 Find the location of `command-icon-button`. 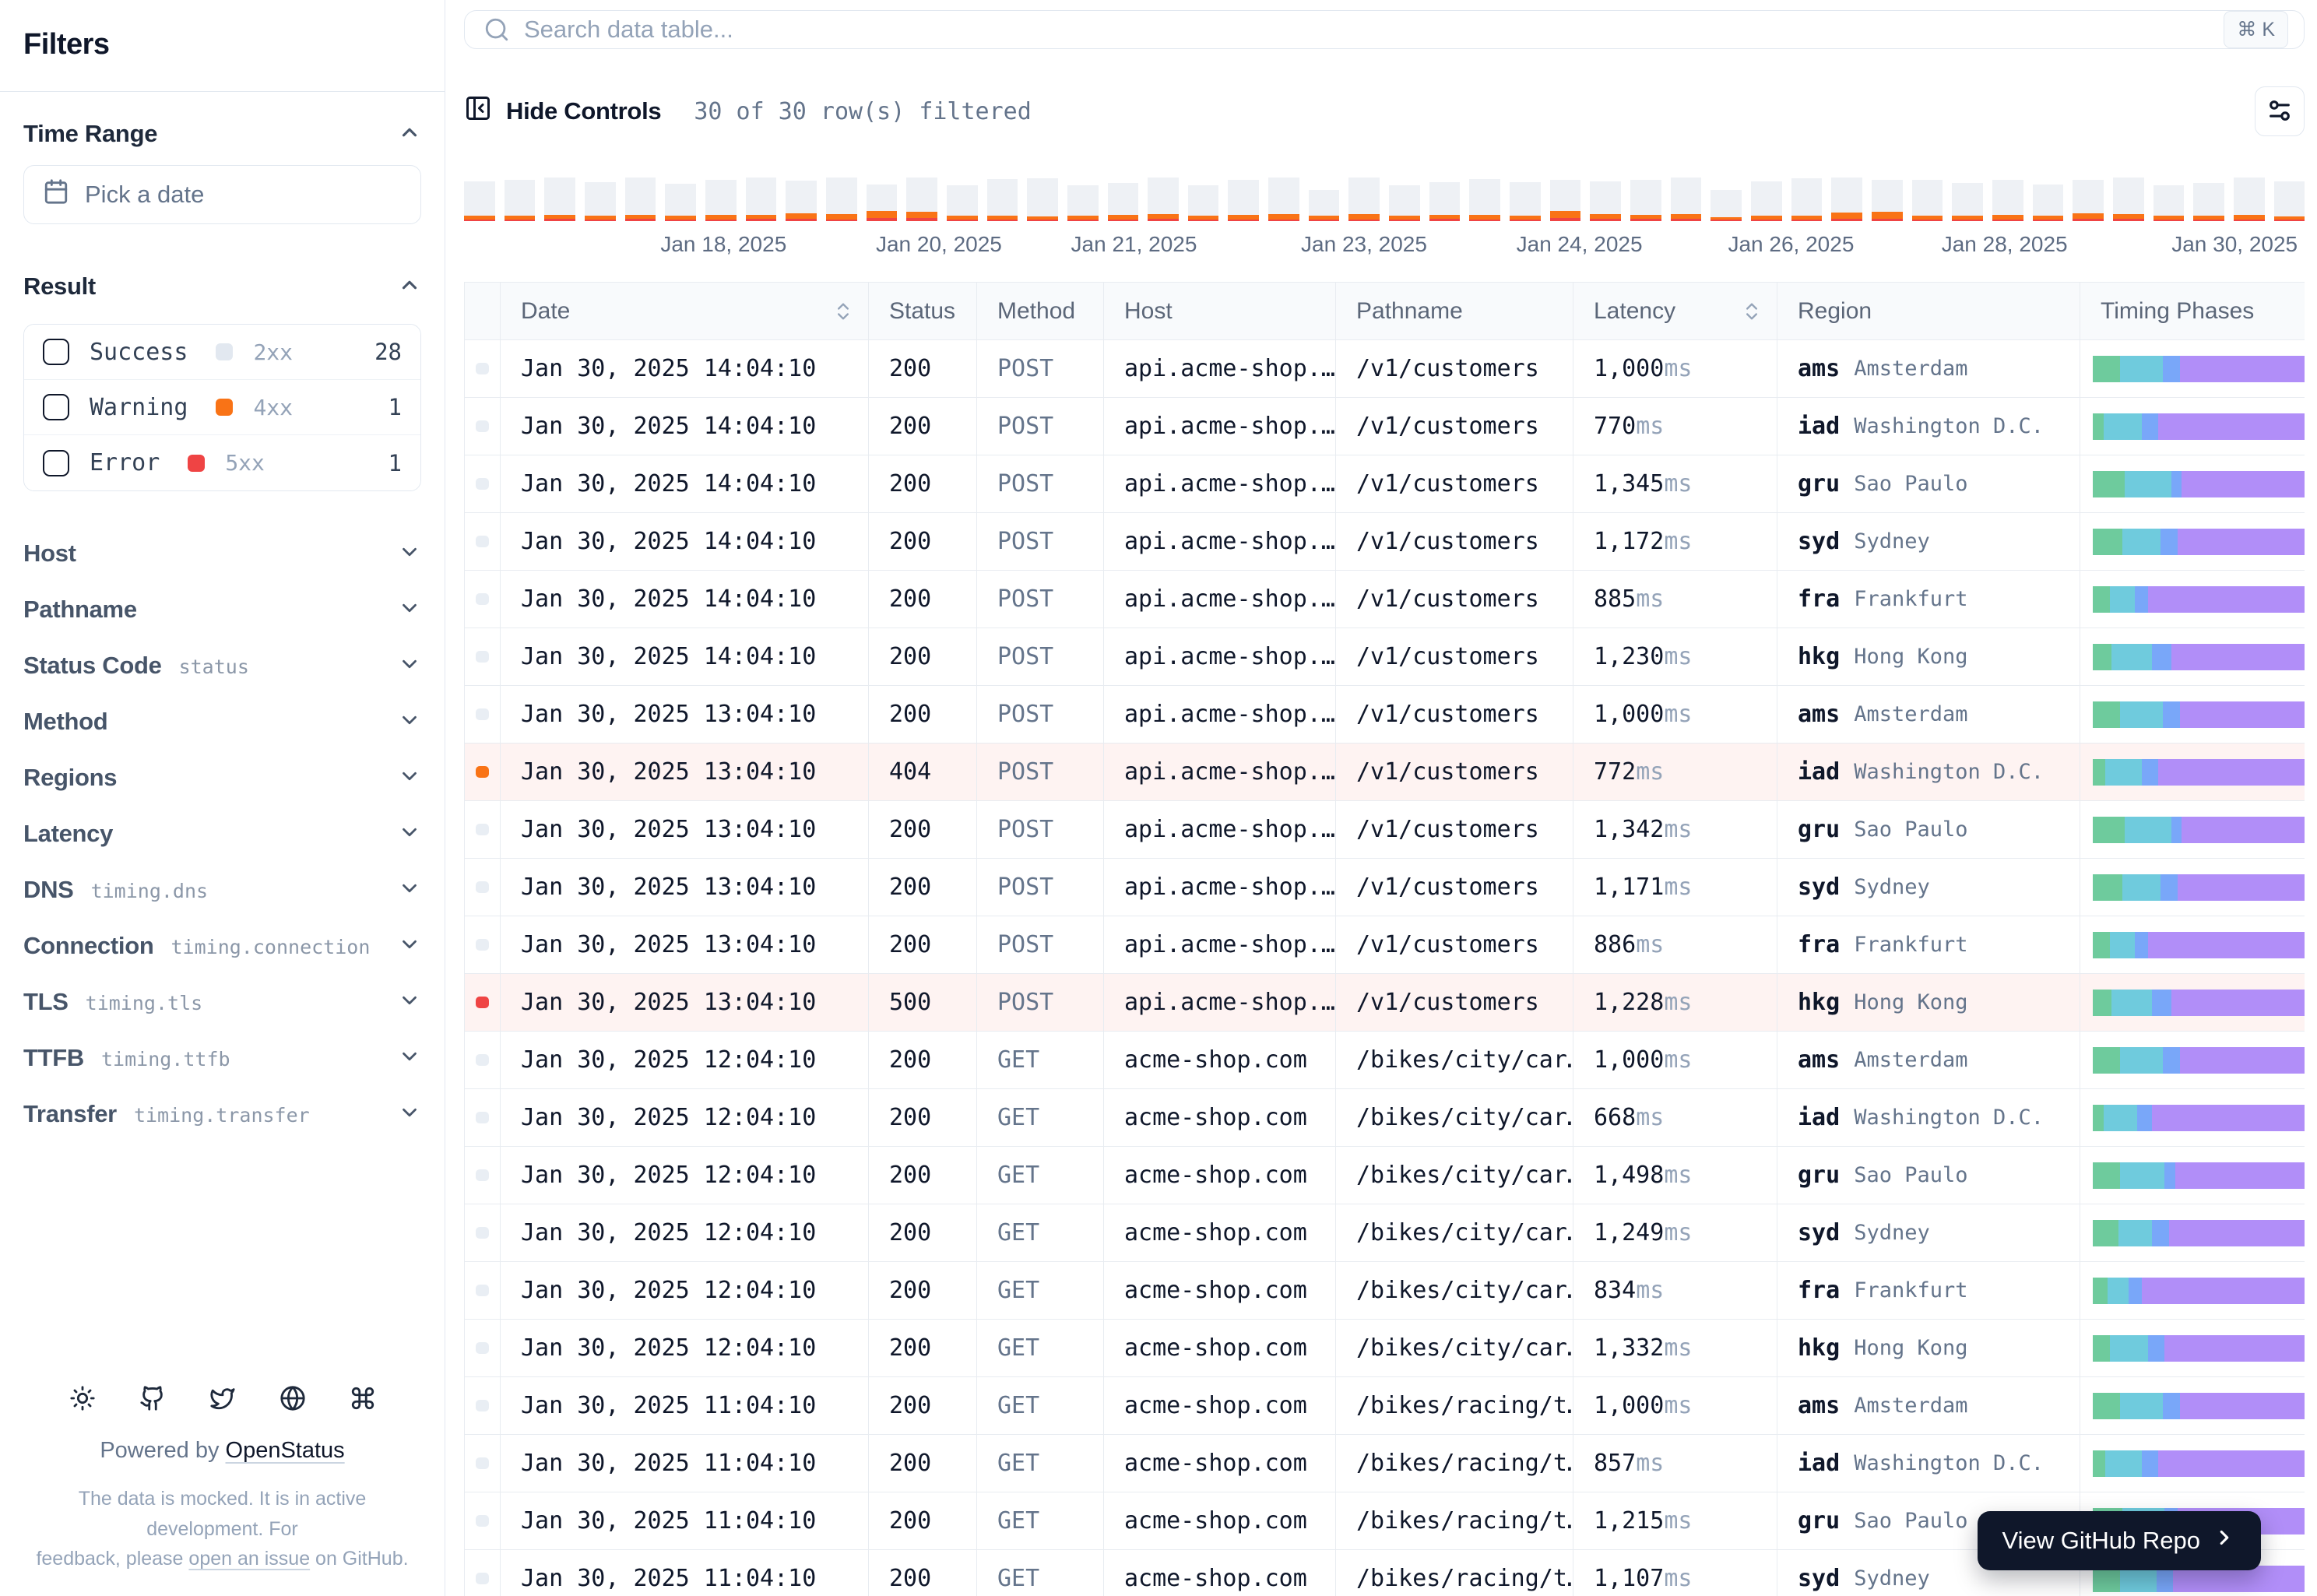

command-icon-button is located at coordinates (363, 1398).